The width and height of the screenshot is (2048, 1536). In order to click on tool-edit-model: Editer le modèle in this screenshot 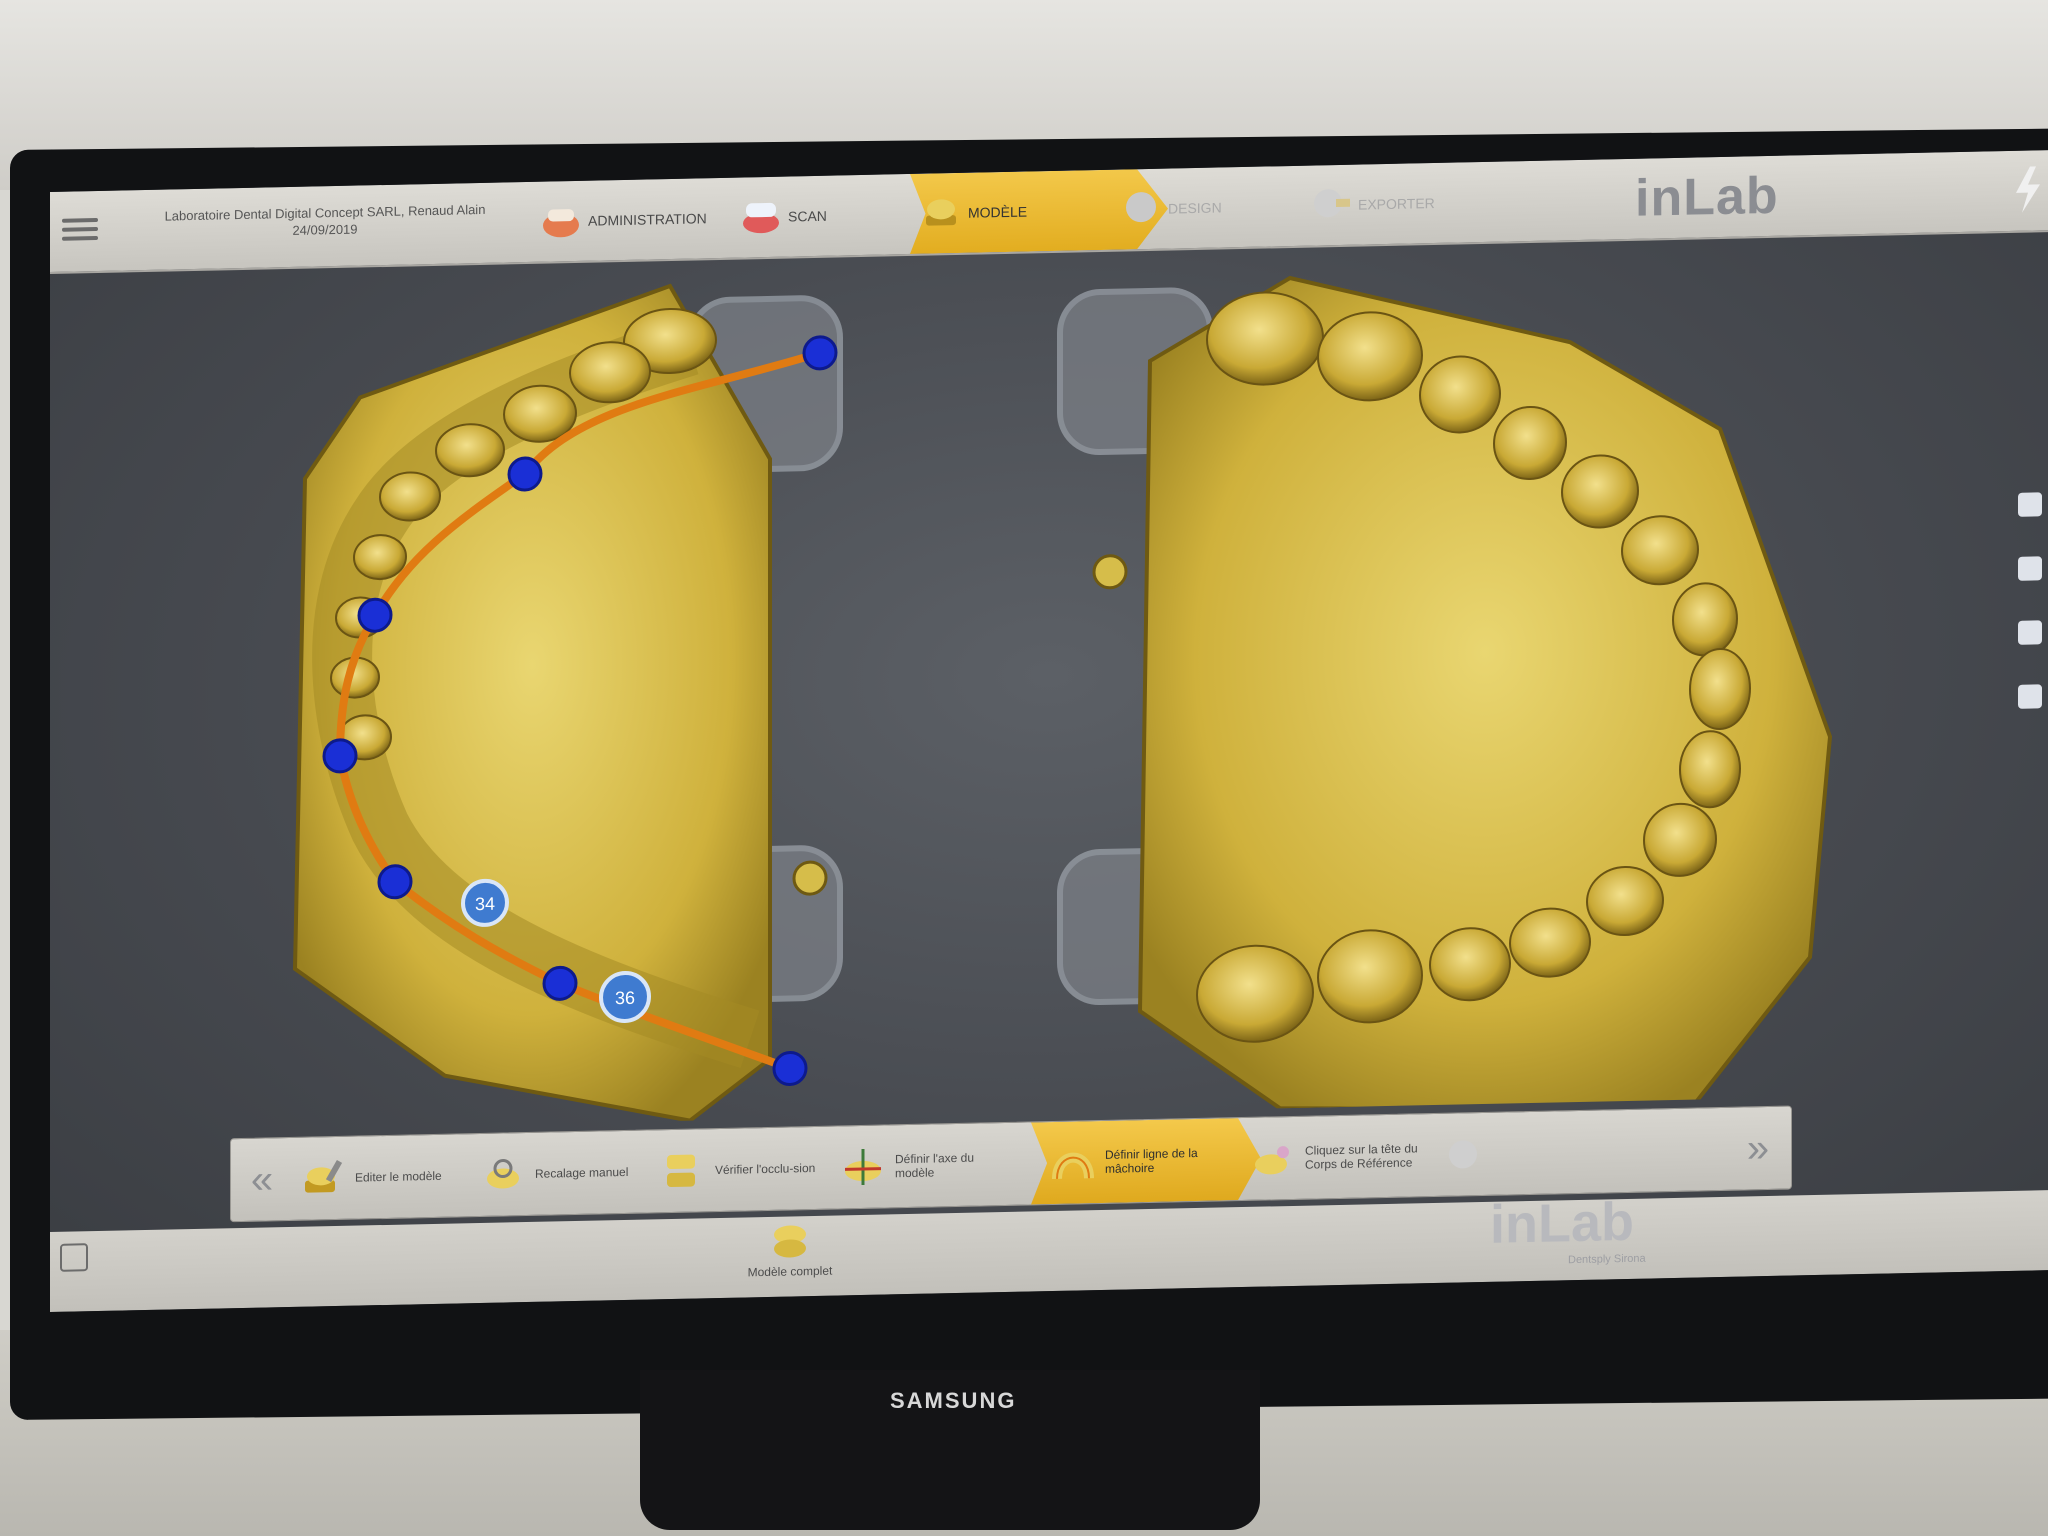, I will do `click(386, 1177)`.